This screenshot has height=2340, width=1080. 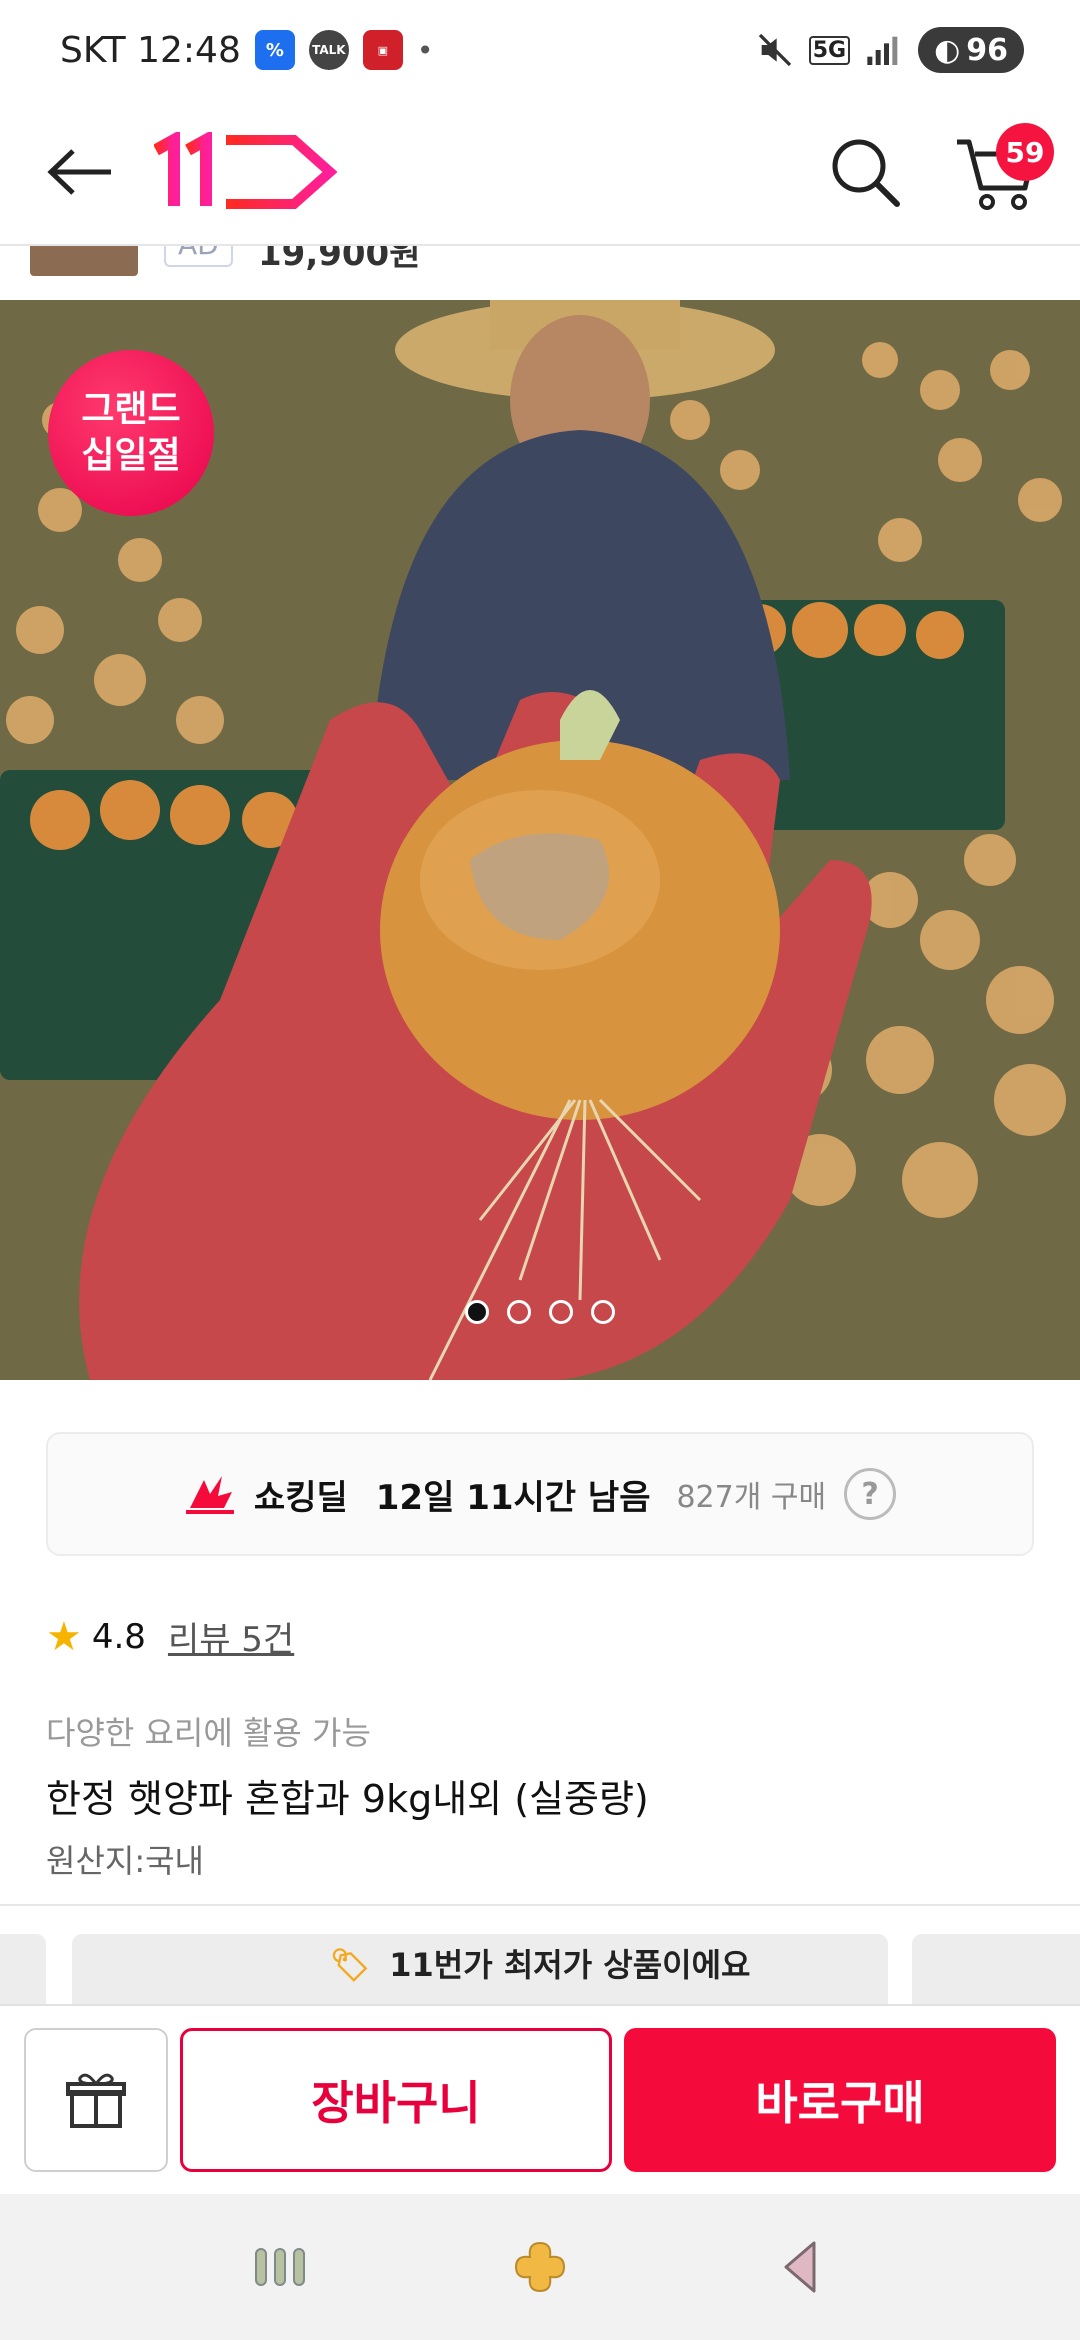 I want to click on search-icon, so click(x=866, y=173).